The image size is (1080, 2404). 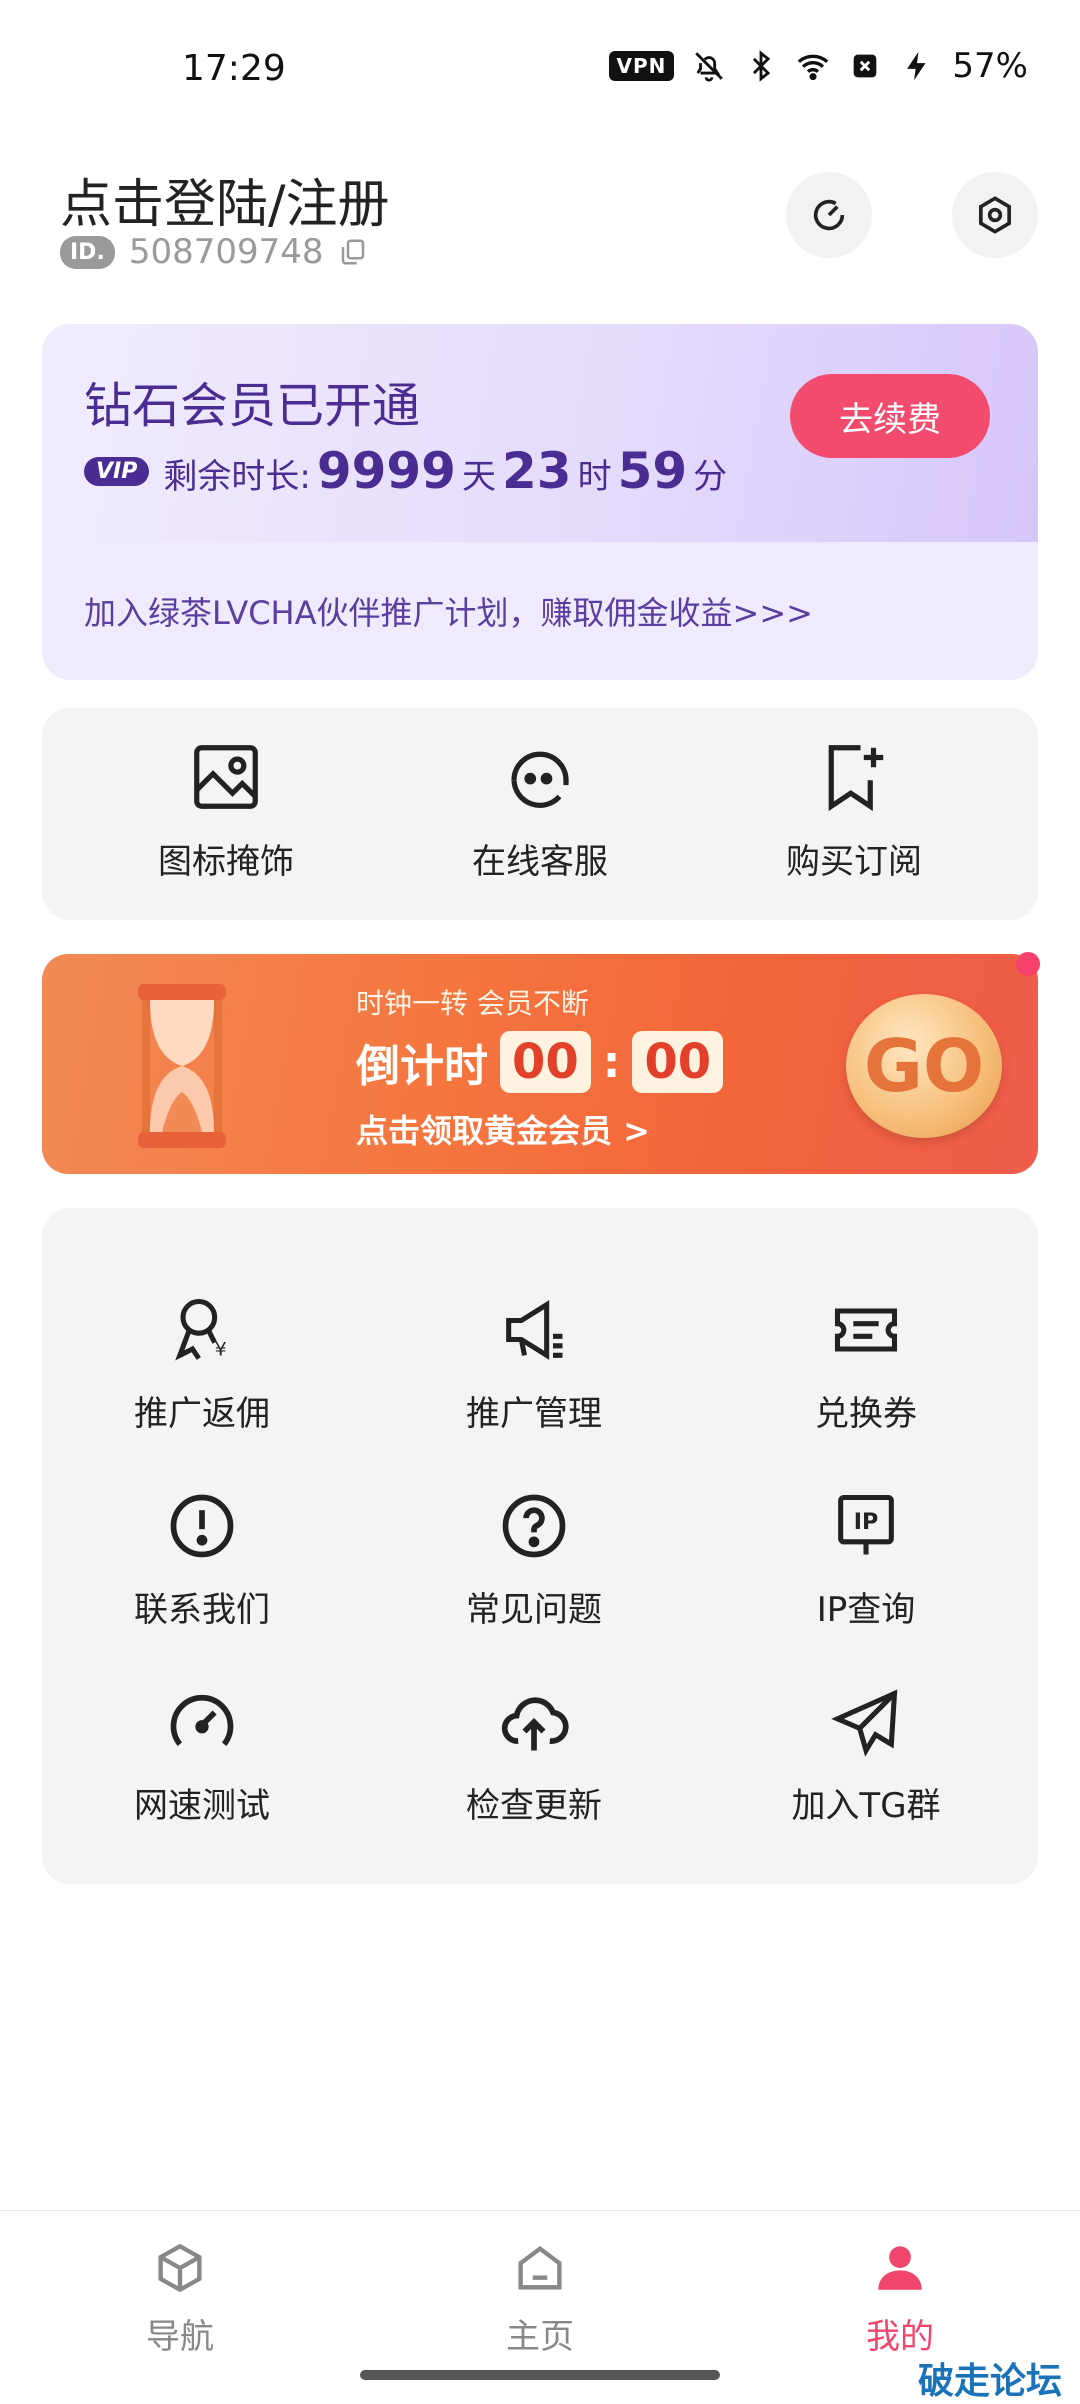 I want to click on quick-action-icon-disguise: 图标掩饰, so click(x=226, y=810).